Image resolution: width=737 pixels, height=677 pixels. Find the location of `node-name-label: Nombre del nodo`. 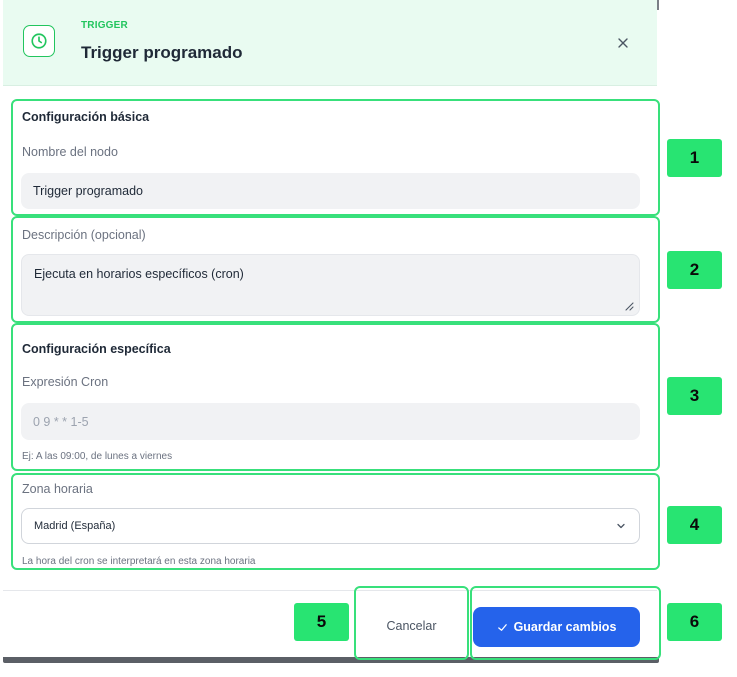

node-name-label: Nombre del nodo is located at coordinates (70, 152).